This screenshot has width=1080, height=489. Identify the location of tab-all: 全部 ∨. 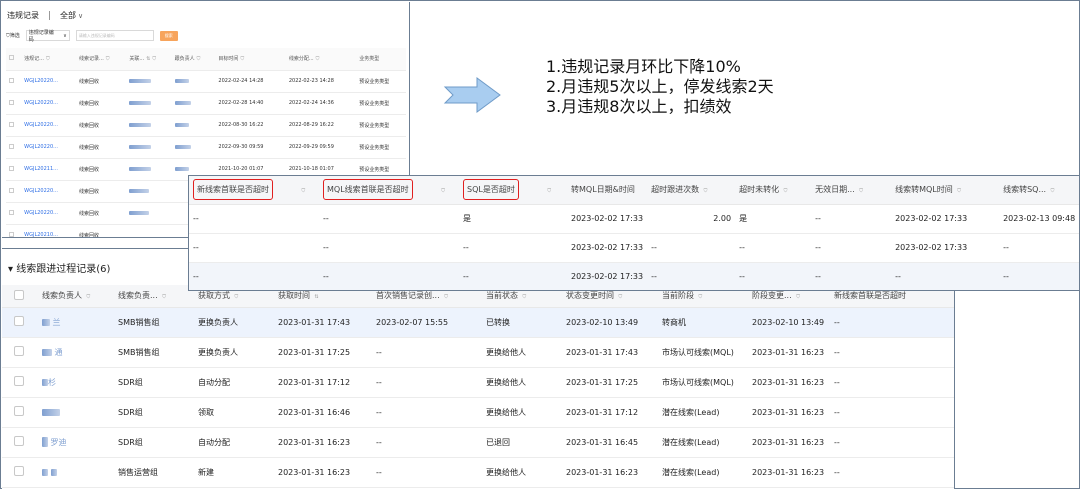
(71, 15).